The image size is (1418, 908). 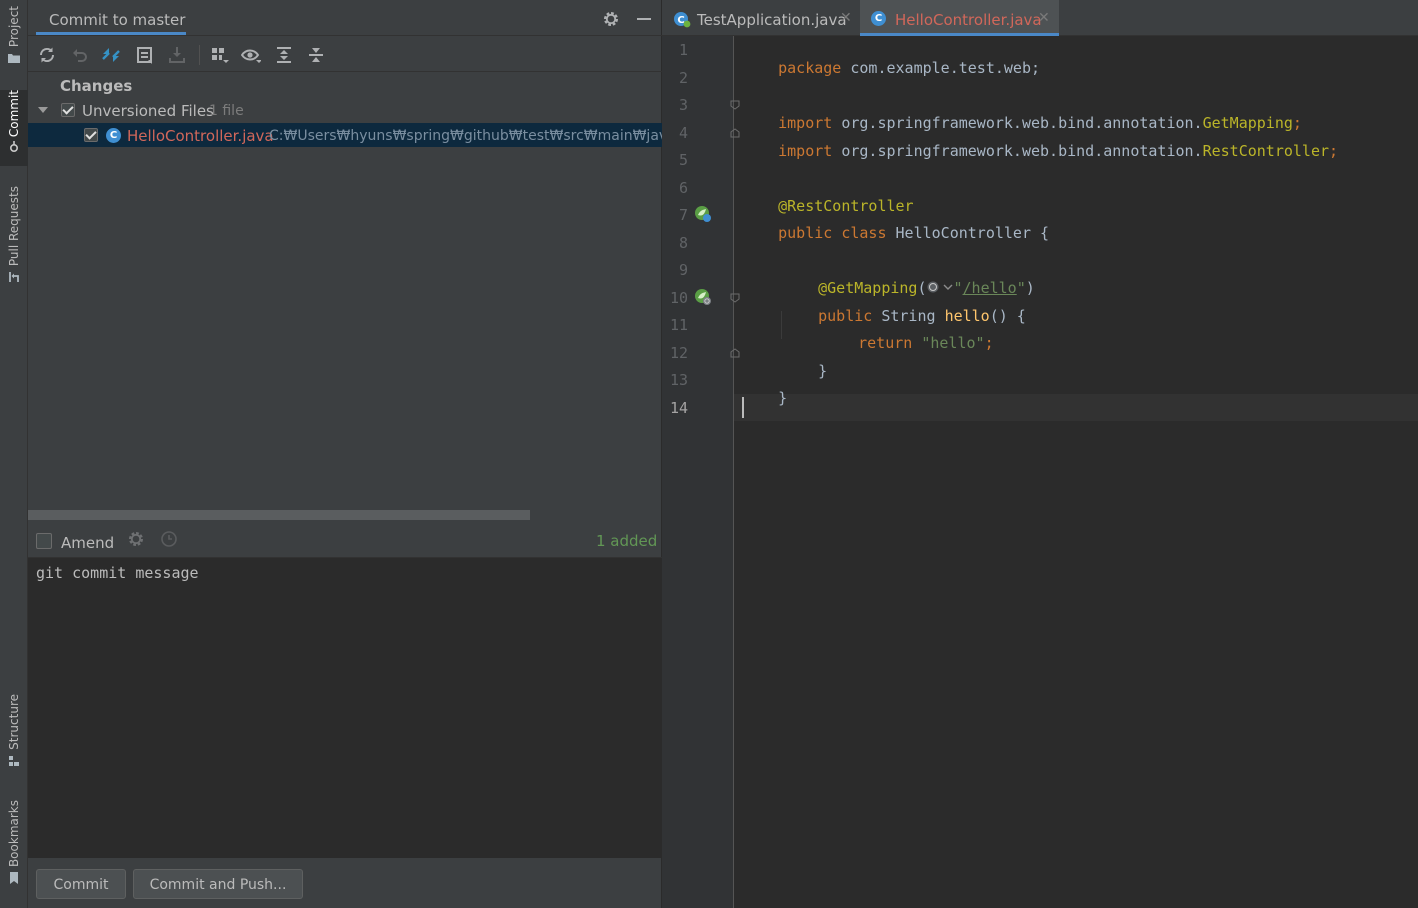 I want to click on code-line-11: return "hello";, so click(x=907, y=343).